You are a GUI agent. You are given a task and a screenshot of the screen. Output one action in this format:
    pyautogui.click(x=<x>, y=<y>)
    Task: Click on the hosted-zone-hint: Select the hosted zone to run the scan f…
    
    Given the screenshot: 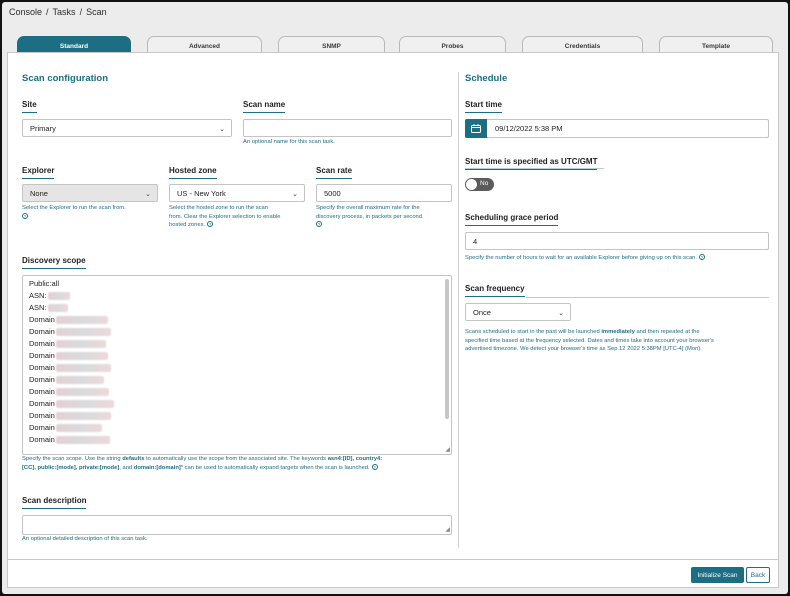 What is the action you would take?
    pyautogui.click(x=225, y=217)
    